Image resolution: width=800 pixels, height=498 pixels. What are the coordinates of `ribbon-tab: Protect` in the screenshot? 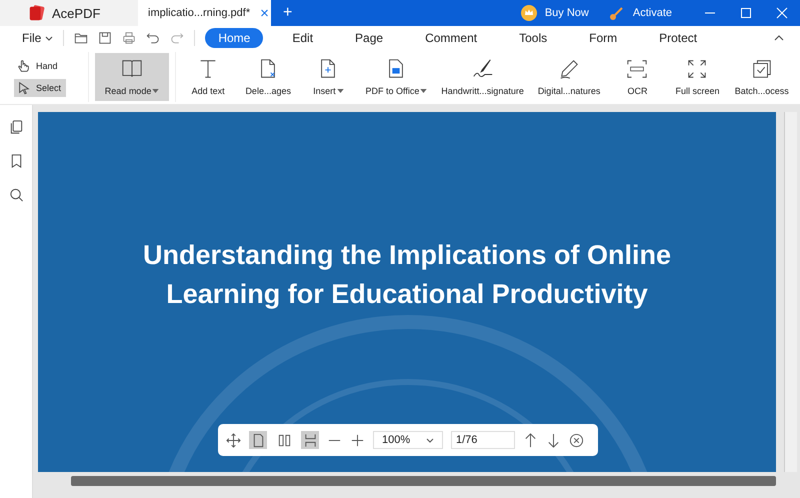 It's located at (678, 38).